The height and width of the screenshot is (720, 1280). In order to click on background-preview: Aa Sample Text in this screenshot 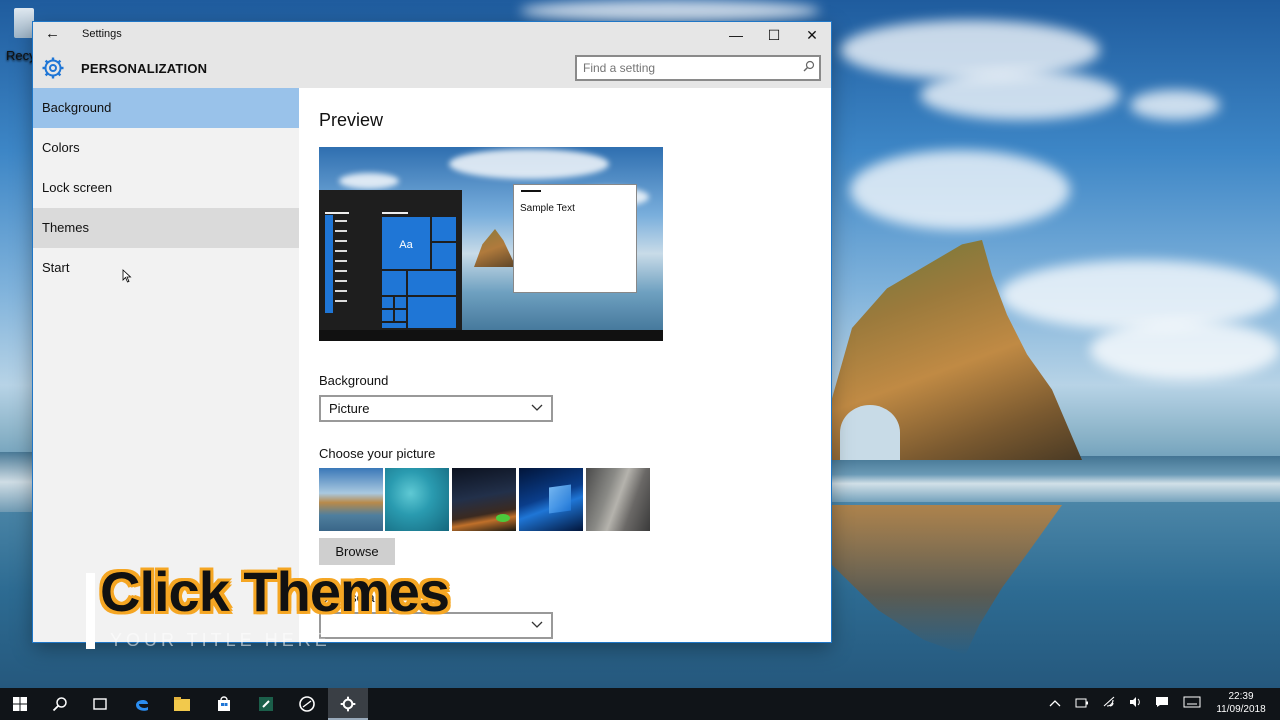, I will do `click(491, 244)`.